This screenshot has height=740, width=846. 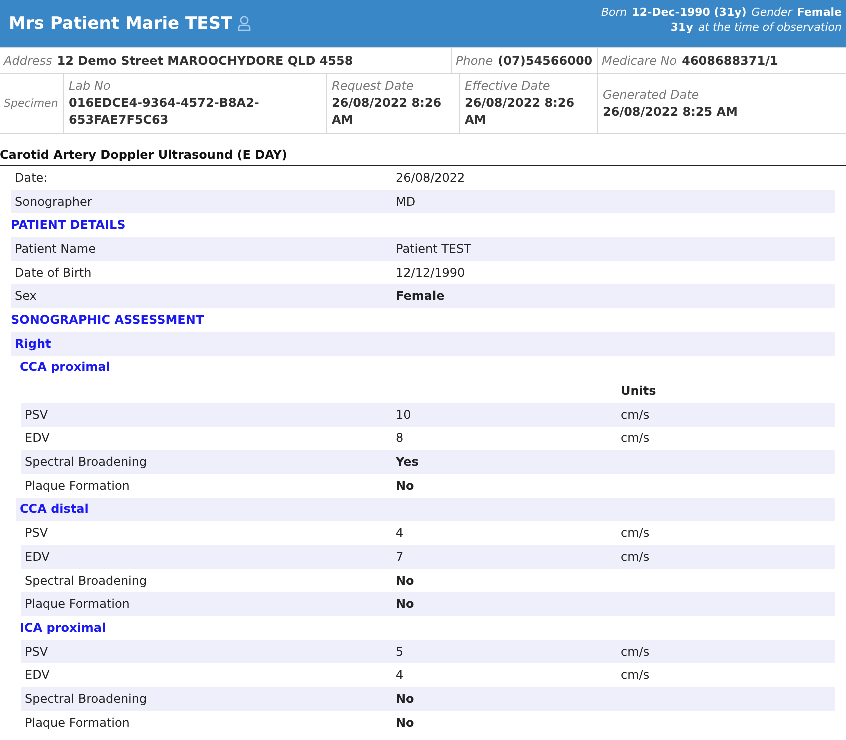 I want to click on field-label: Date:, so click(x=32, y=177).